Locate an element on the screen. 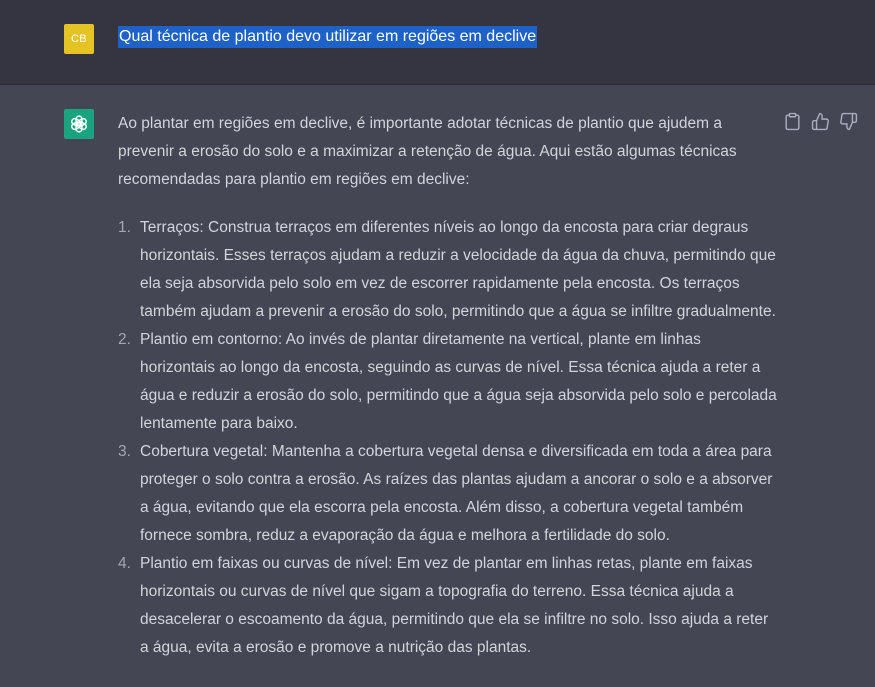 This screenshot has width=875, height=687. list-number: 3. is located at coordinates (124, 451).